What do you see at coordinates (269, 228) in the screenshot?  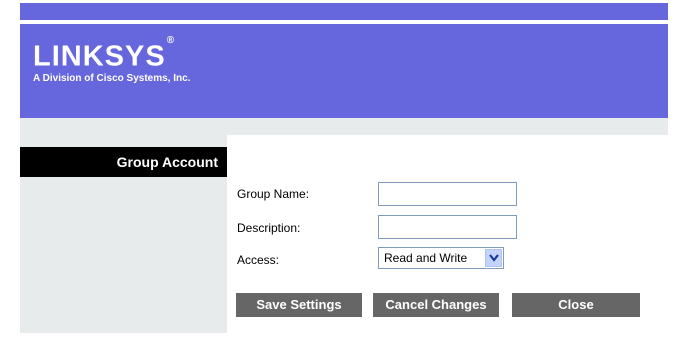 I see `description-label: Description:` at bounding box center [269, 228].